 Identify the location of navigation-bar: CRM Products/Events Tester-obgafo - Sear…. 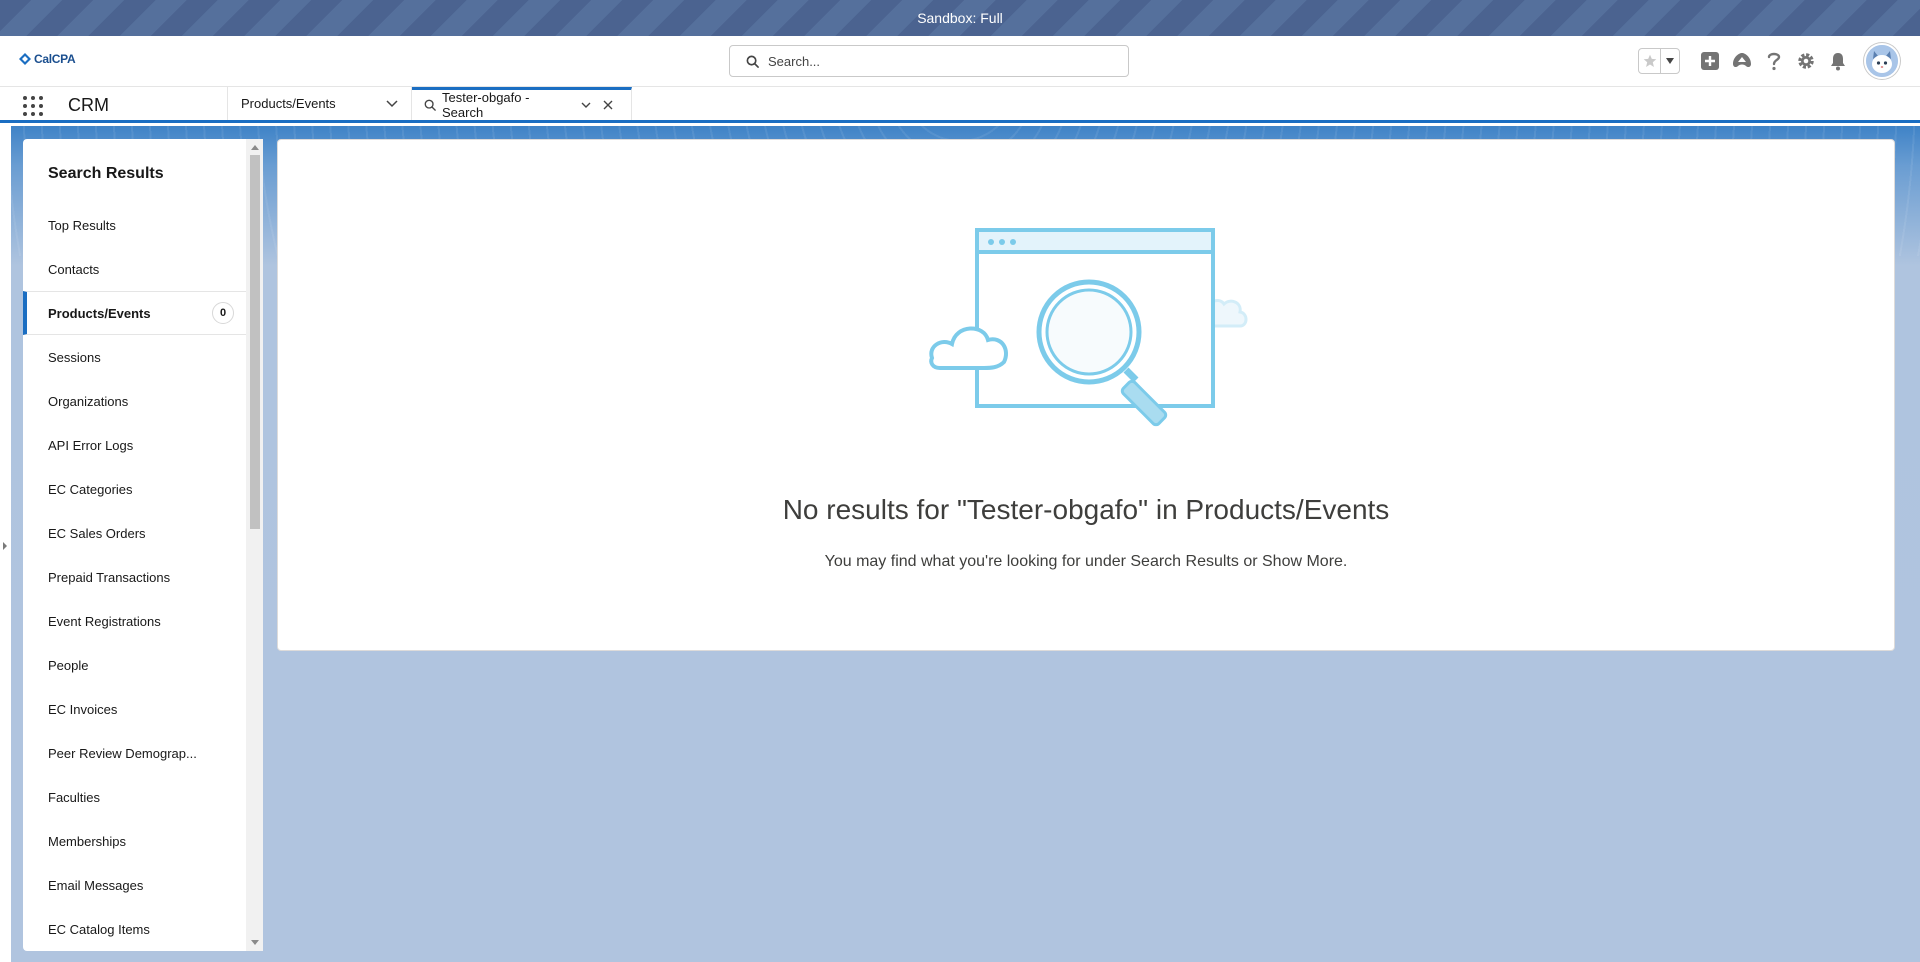
(960, 105).